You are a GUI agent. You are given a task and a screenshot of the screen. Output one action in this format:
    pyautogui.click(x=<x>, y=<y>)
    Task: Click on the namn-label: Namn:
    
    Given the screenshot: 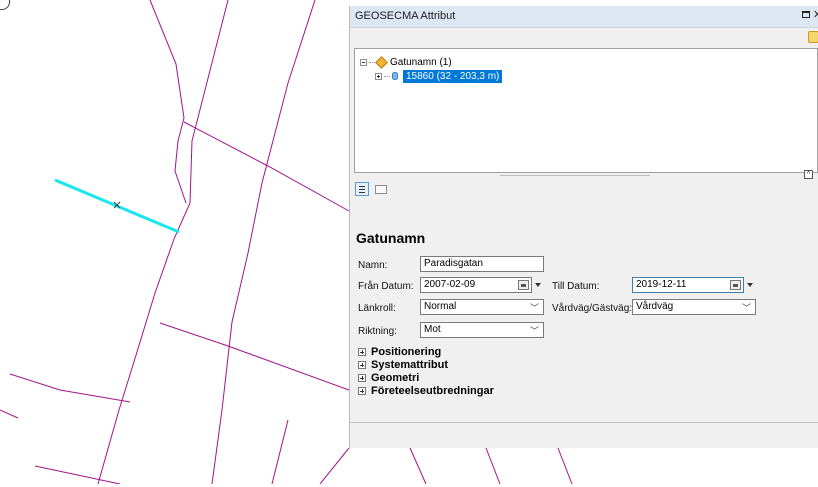 What is the action you would take?
    pyautogui.click(x=373, y=265)
    